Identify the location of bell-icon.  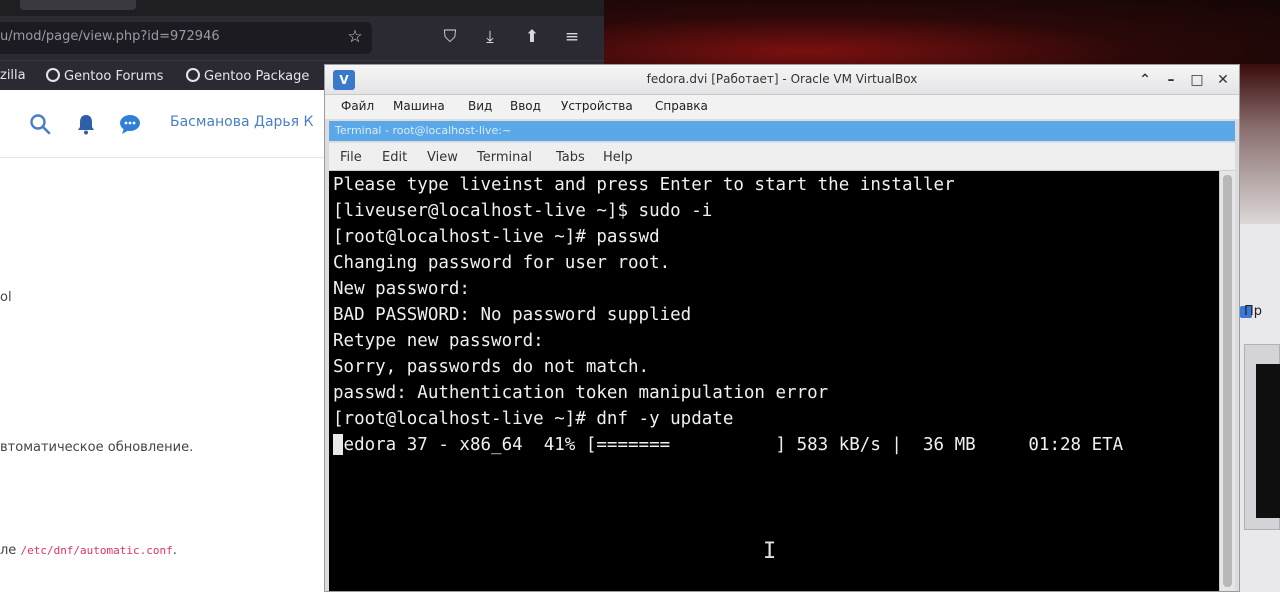
(86, 124).